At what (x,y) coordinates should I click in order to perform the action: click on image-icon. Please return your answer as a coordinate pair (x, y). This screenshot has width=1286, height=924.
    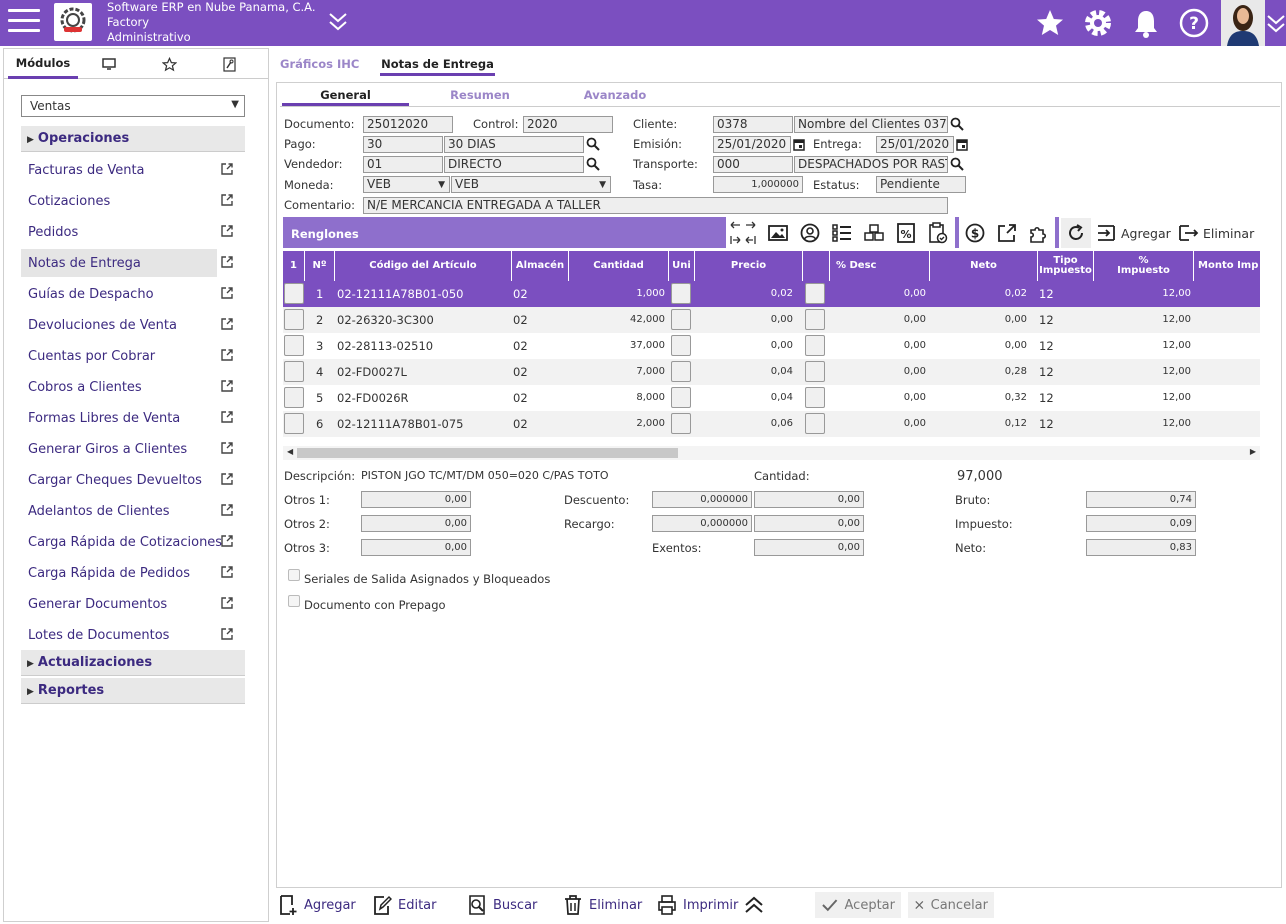
    Looking at the image, I should click on (778, 233).